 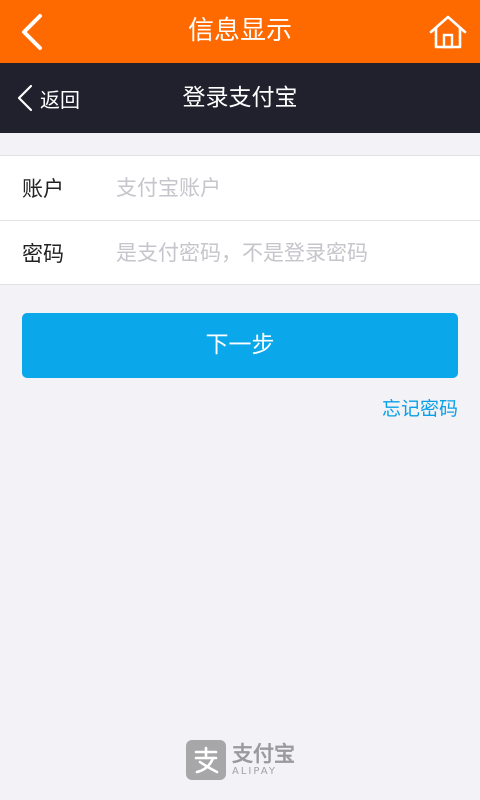 I want to click on home-icon, so click(x=448, y=32).